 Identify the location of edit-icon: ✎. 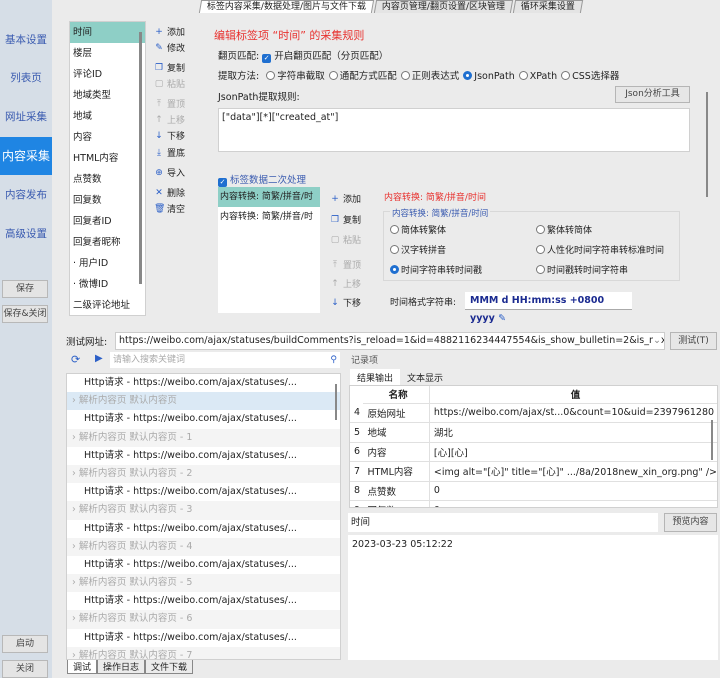
(502, 318).